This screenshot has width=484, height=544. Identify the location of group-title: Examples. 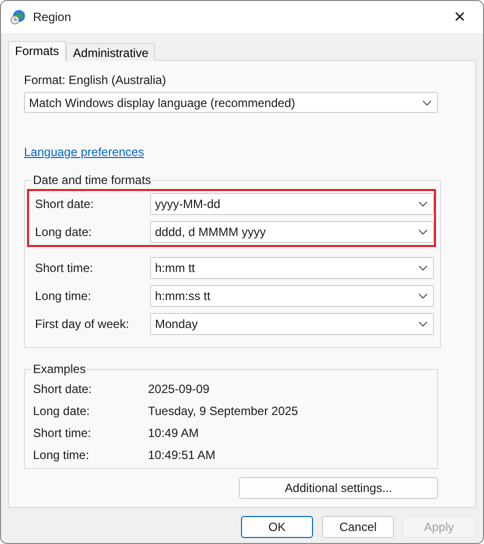
(59, 369).